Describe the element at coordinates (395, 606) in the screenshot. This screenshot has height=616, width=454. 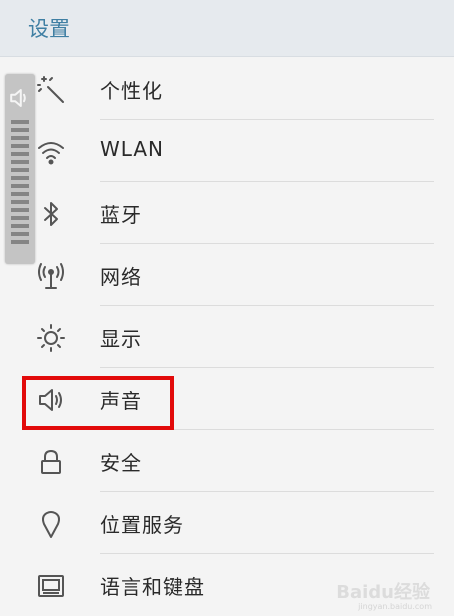
I see `watermark-url: jingyan.baidu.com` at that location.